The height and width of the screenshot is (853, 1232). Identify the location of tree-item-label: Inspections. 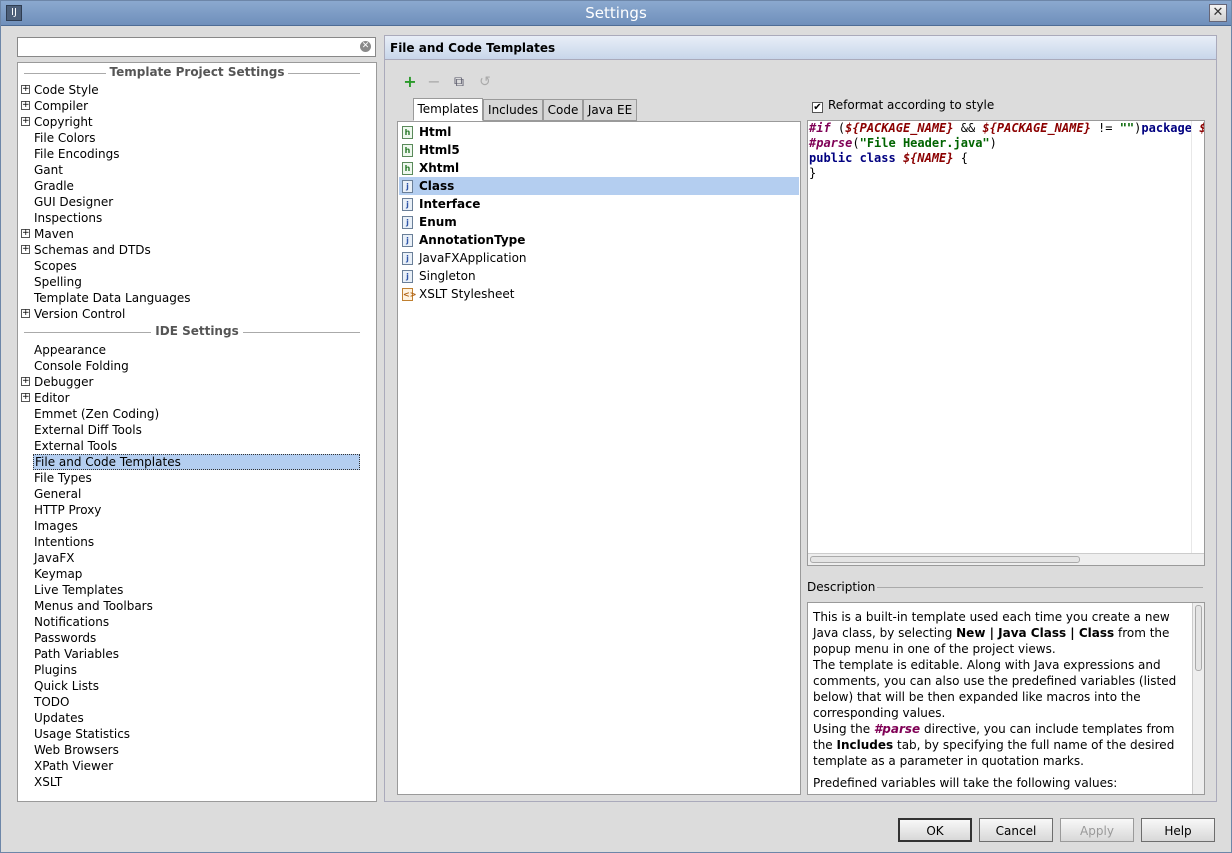
(68, 218).